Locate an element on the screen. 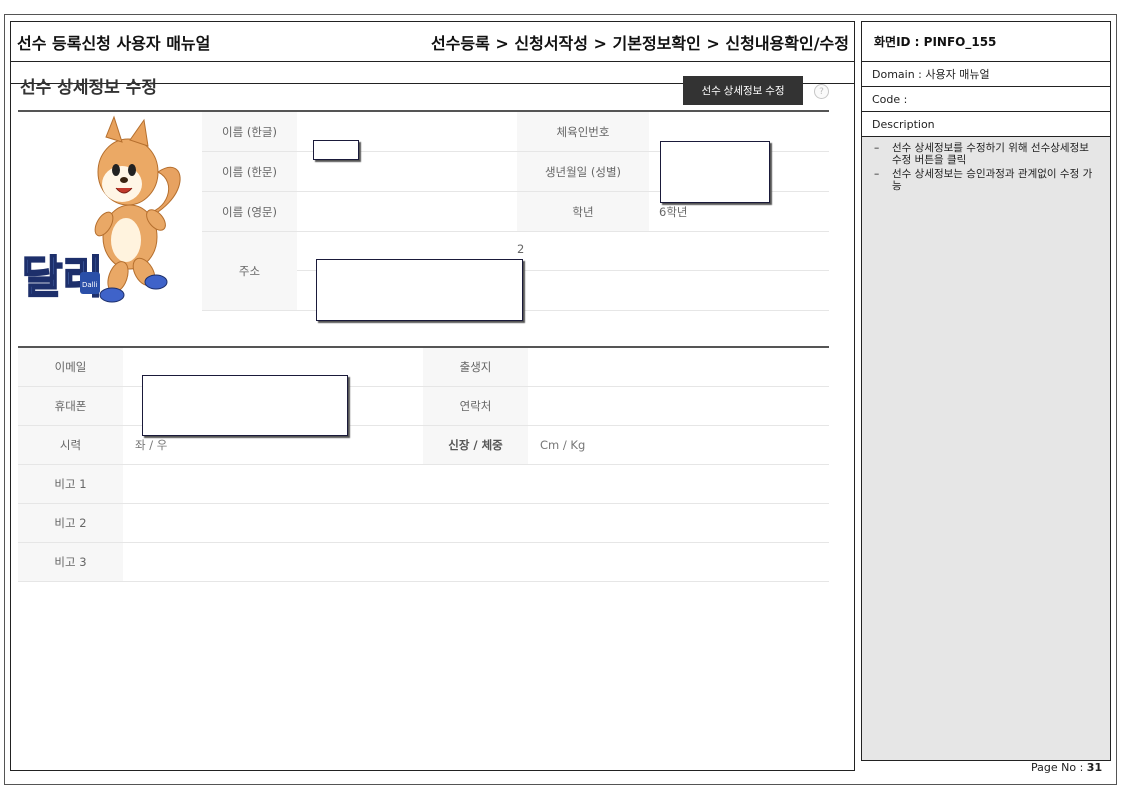  birthplace-value is located at coordinates (534, 367).